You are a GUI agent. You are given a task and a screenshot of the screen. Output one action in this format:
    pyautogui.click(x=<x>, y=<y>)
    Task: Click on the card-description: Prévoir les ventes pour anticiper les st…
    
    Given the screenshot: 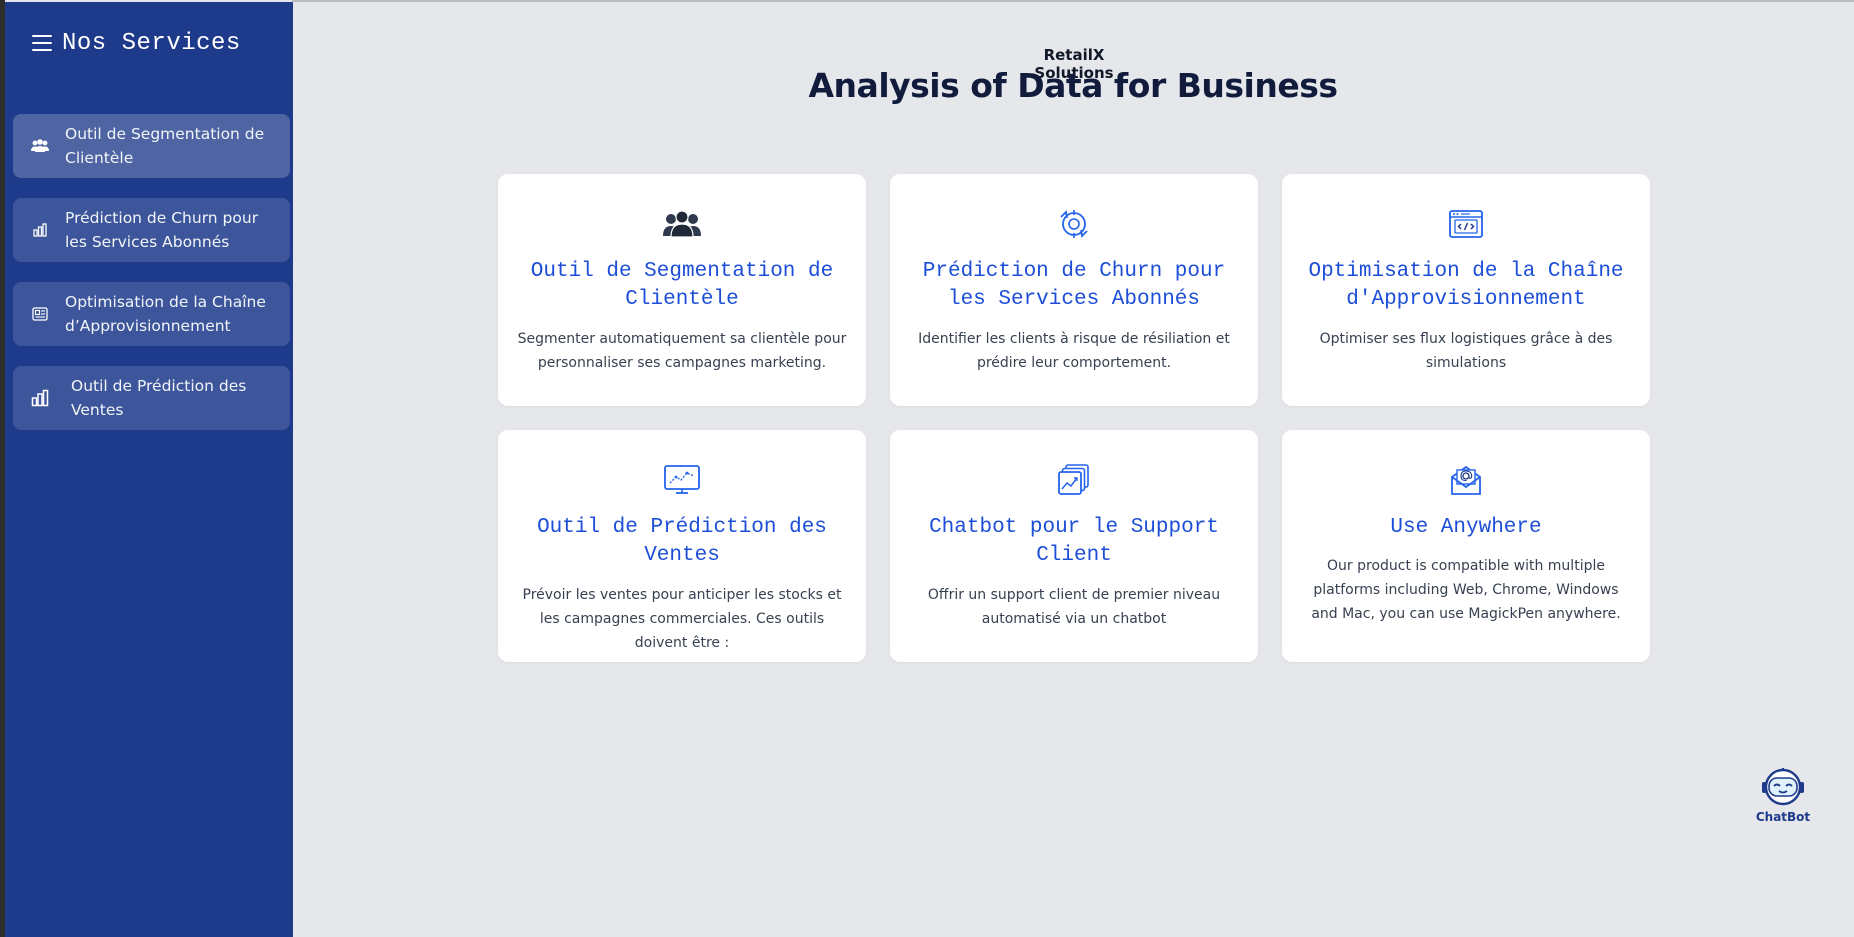 What is the action you would take?
    pyautogui.click(x=682, y=619)
    